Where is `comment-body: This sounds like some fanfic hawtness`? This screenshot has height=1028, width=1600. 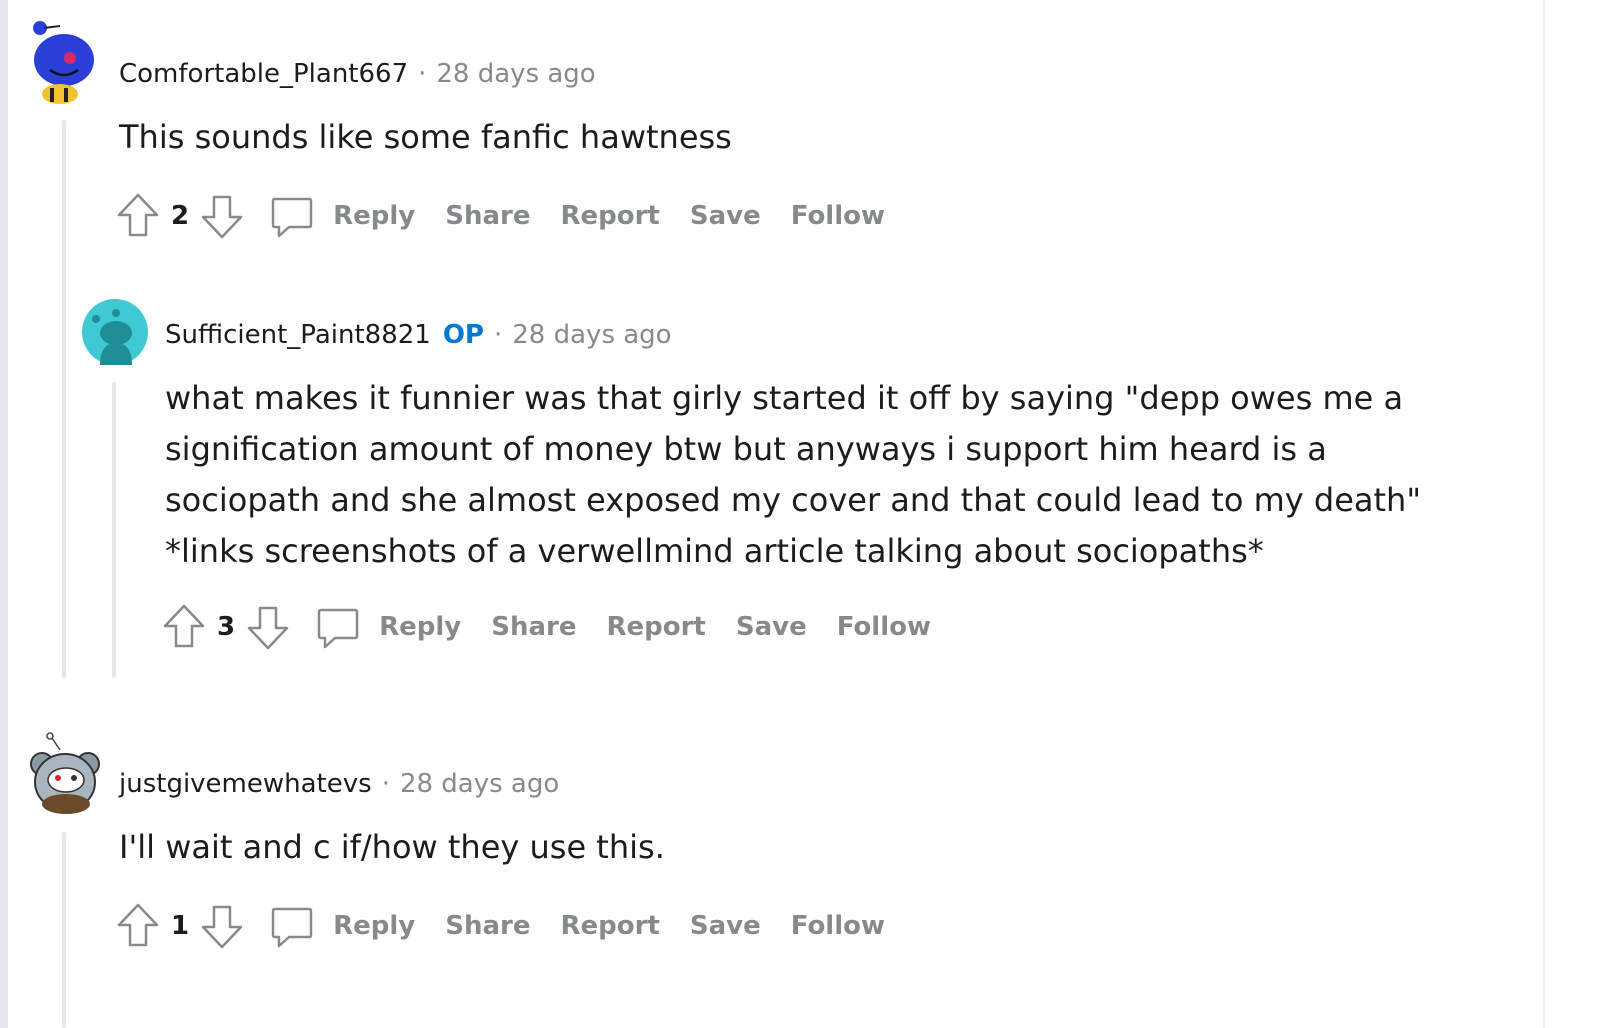 comment-body: This sounds like some fanfic hawtness is located at coordinates (425, 137).